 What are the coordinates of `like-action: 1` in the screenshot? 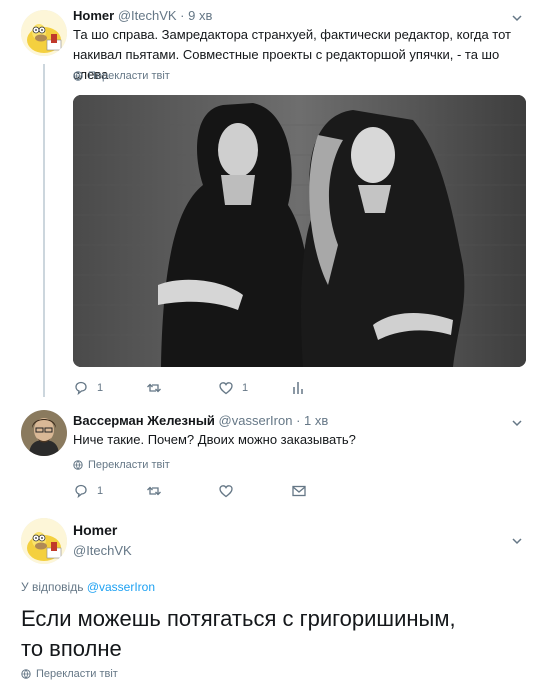 It's located at (233, 388).